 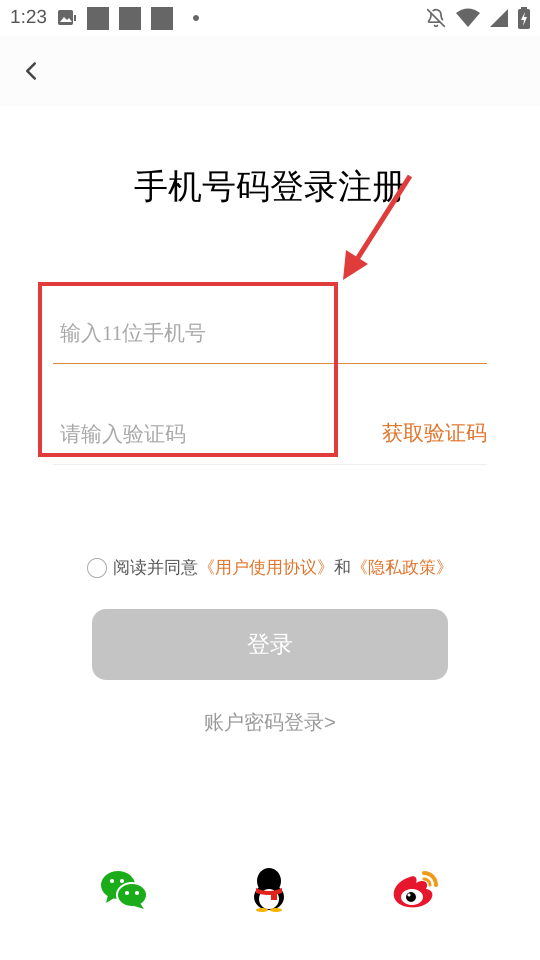 What do you see at coordinates (436, 18) in the screenshot?
I see `bell-off-icon` at bounding box center [436, 18].